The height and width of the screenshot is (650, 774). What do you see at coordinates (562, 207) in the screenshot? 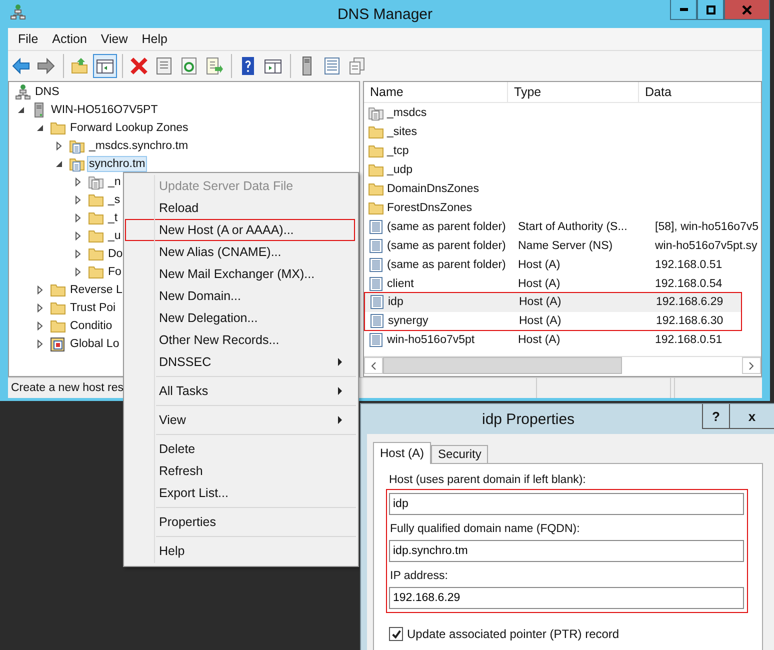
I see `list-row: ForestDnsZones` at bounding box center [562, 207].